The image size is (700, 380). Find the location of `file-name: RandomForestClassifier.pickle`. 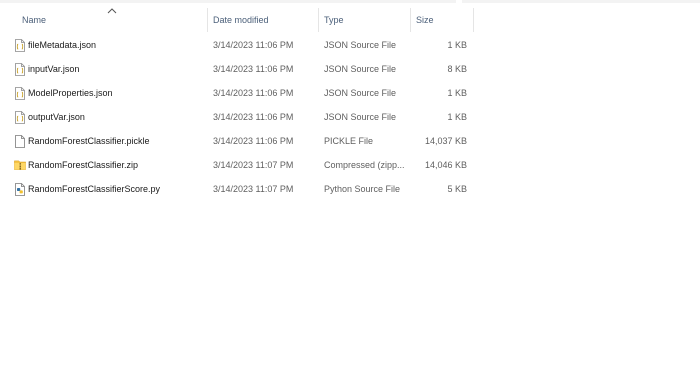

file-name: RandomForestClassifier.pickle is located at coordinates (89, 141).